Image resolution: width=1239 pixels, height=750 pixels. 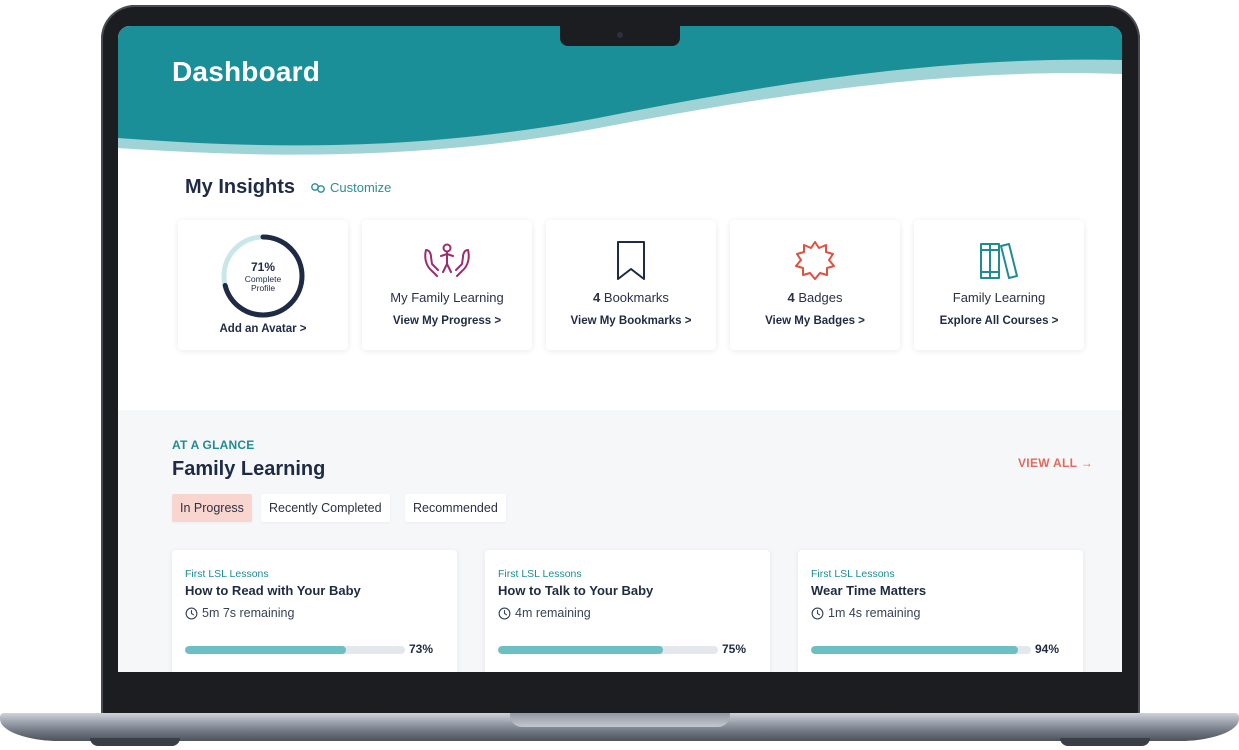 I want to click on laptop-groove, so click(x=620, y=720).